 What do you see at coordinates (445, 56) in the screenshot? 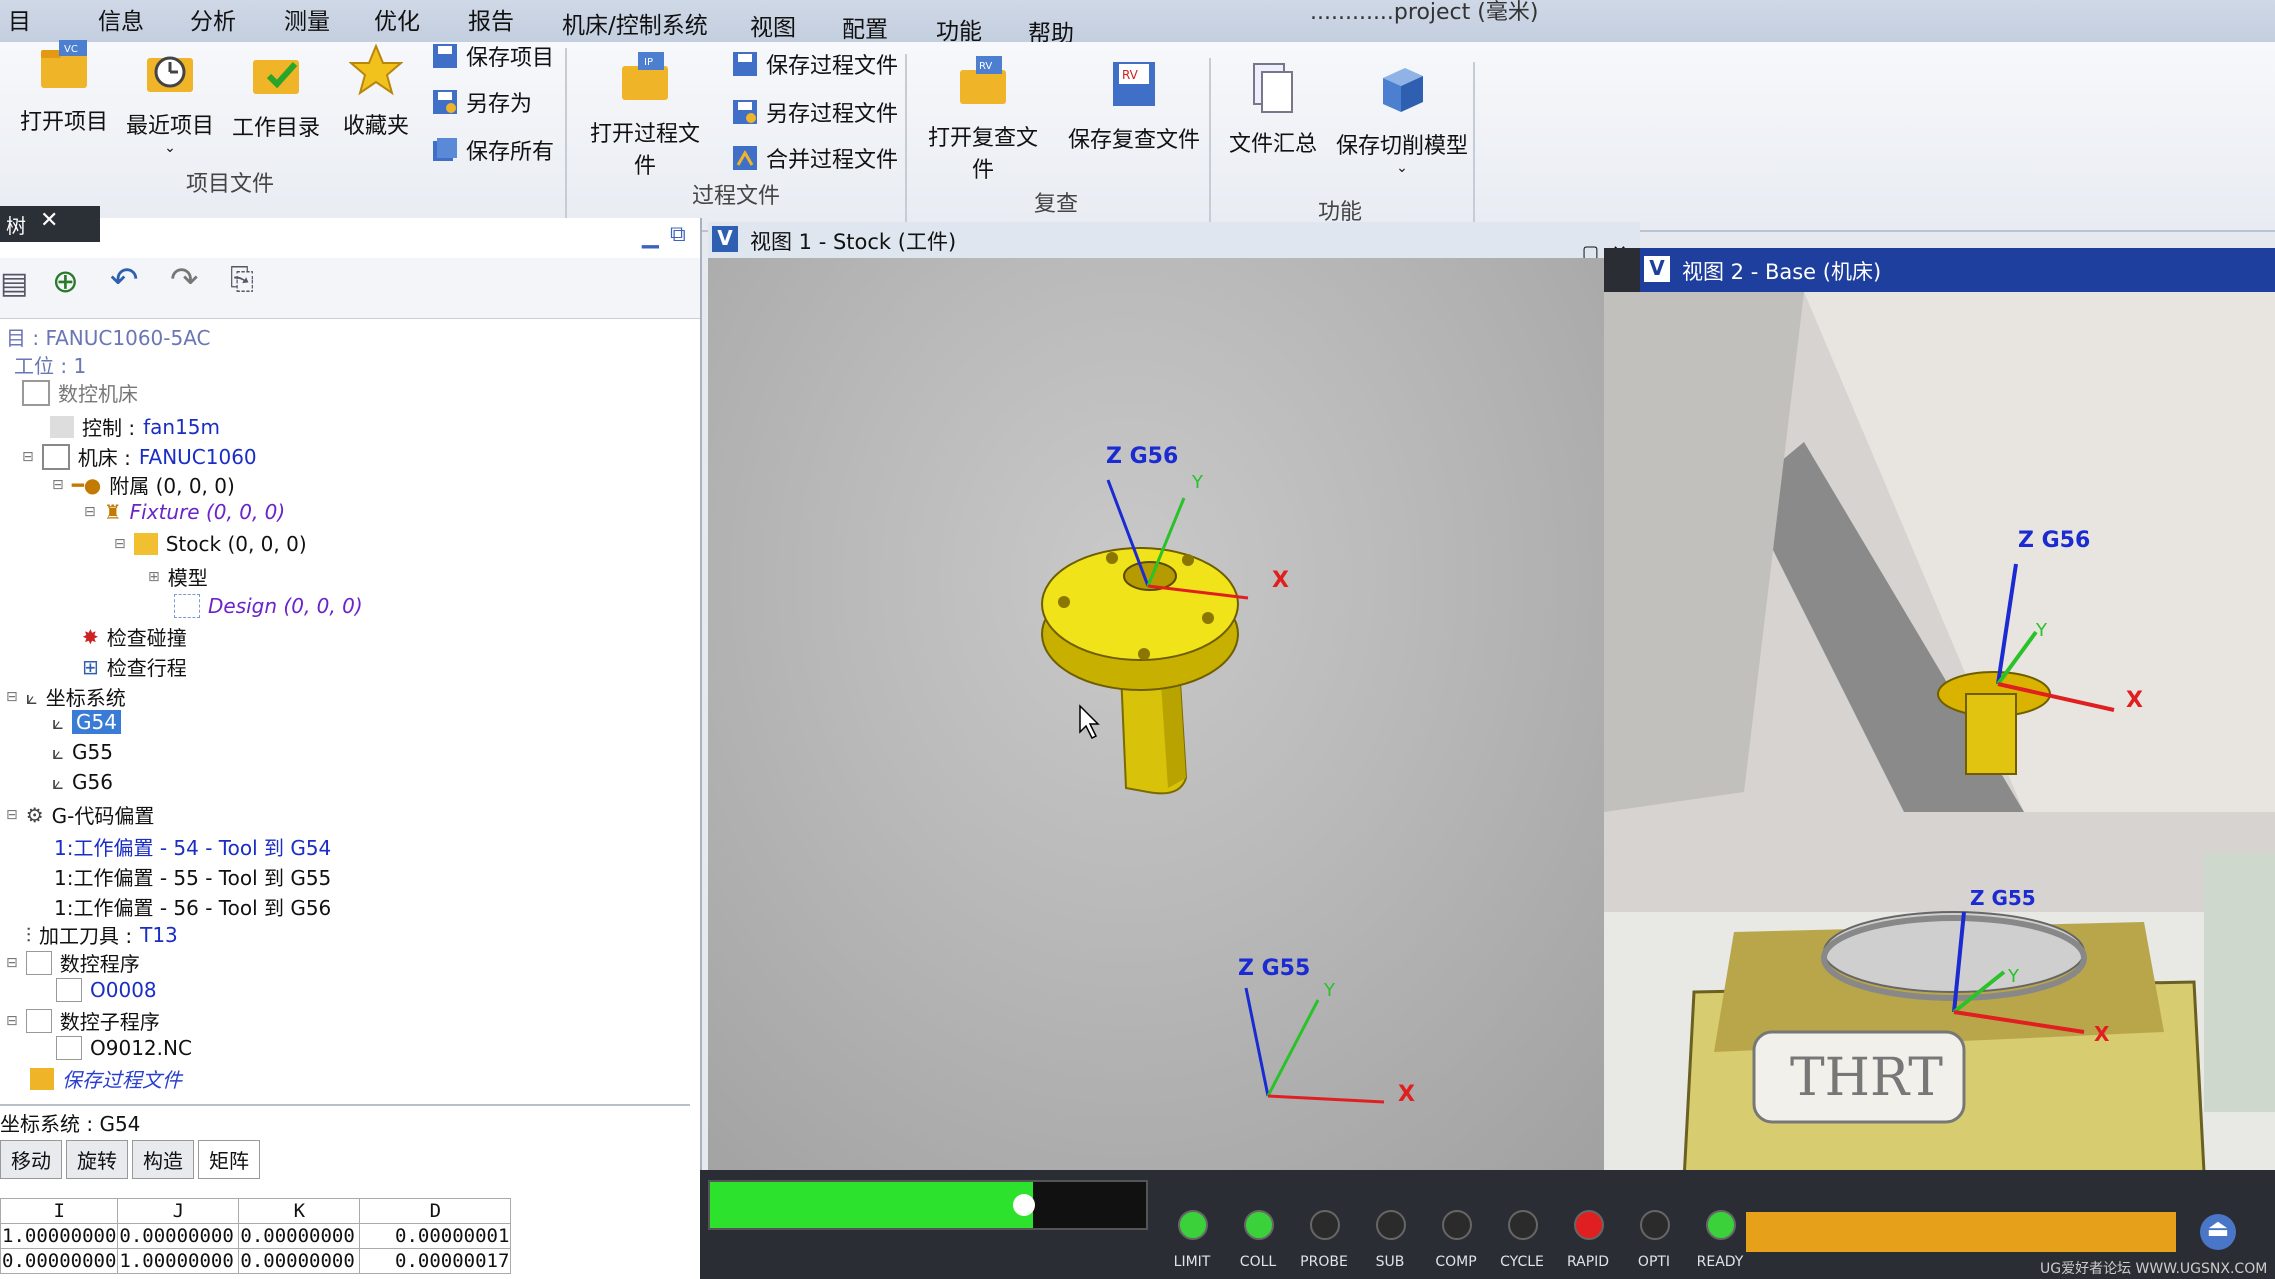
I see `save-icon` at bounding box center [445, 56].